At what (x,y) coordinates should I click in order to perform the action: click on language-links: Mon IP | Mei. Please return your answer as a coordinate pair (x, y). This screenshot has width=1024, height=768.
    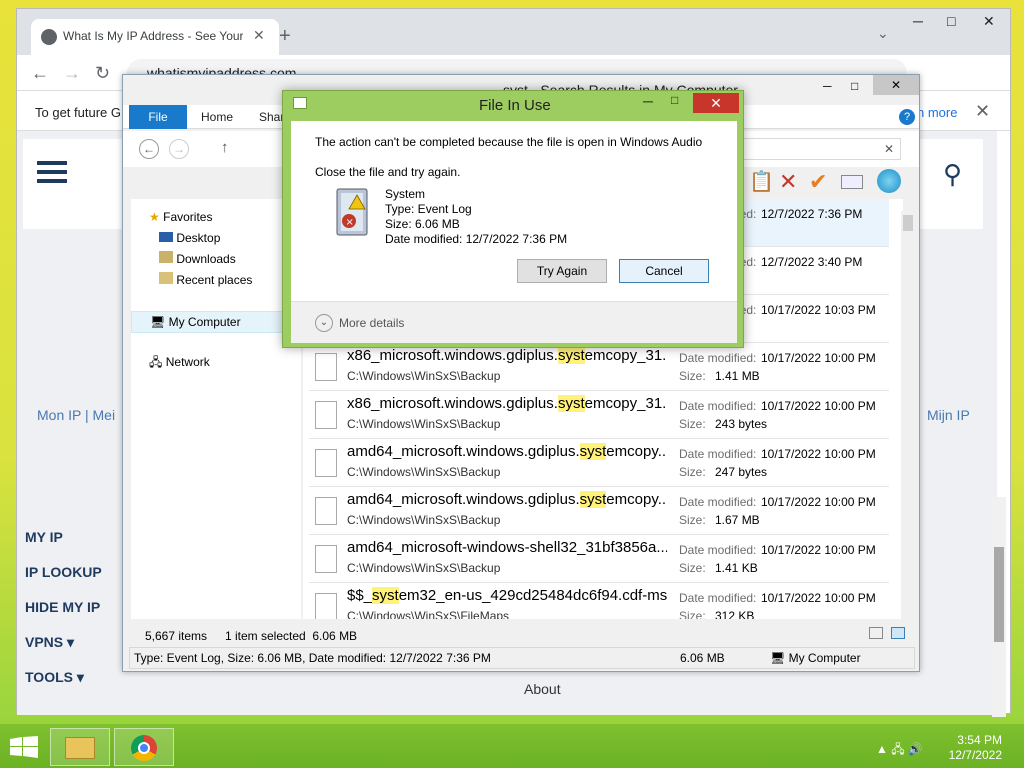
    Looking at the image, I should click on (76, 415).